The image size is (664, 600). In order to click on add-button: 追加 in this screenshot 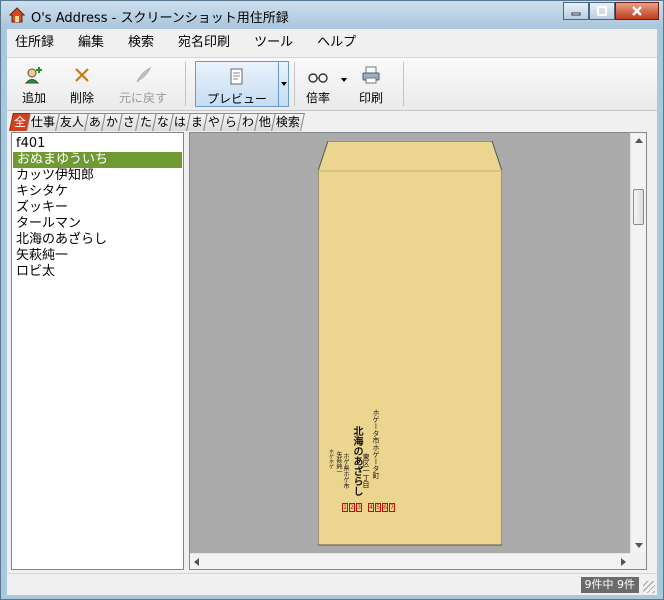, I will do `click(34, 84)`.